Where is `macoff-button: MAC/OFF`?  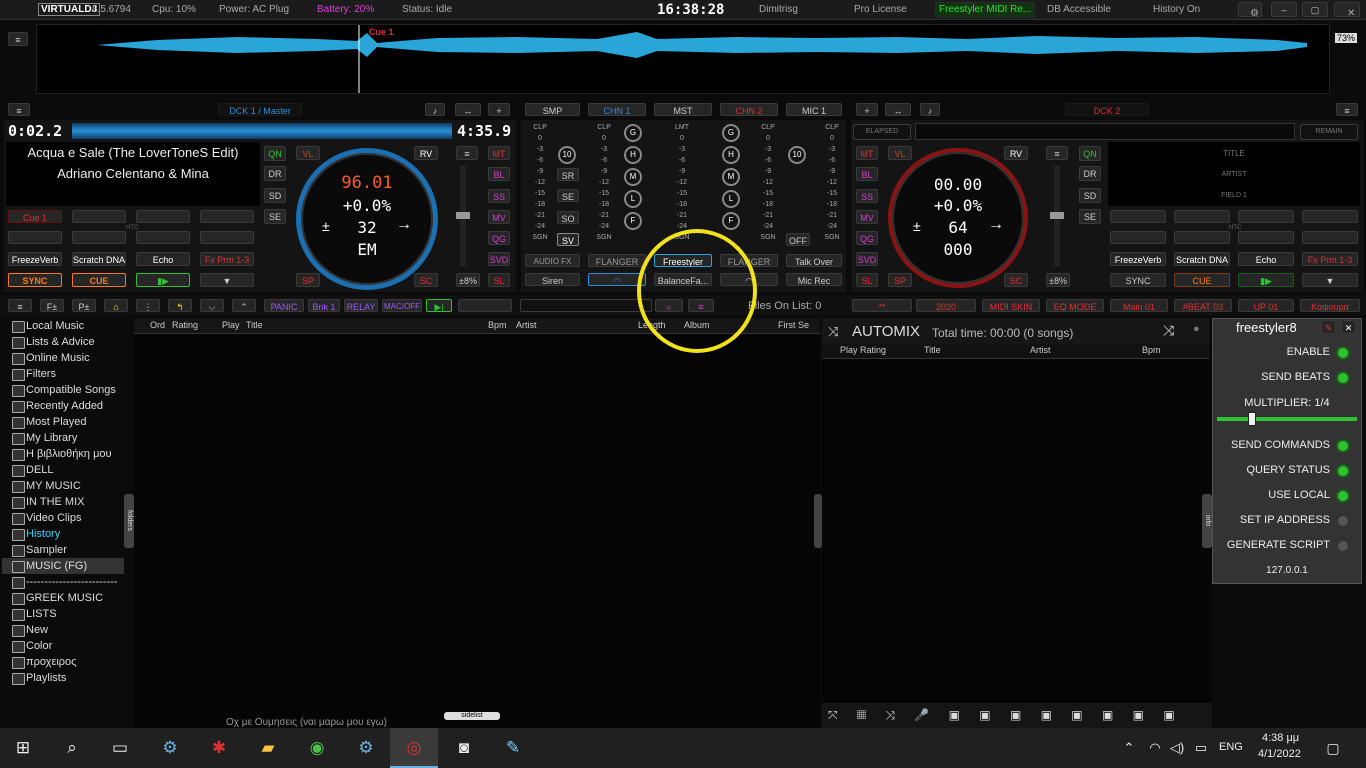 macoff-button: MAC/OFF is located at coordinates (402, 305).